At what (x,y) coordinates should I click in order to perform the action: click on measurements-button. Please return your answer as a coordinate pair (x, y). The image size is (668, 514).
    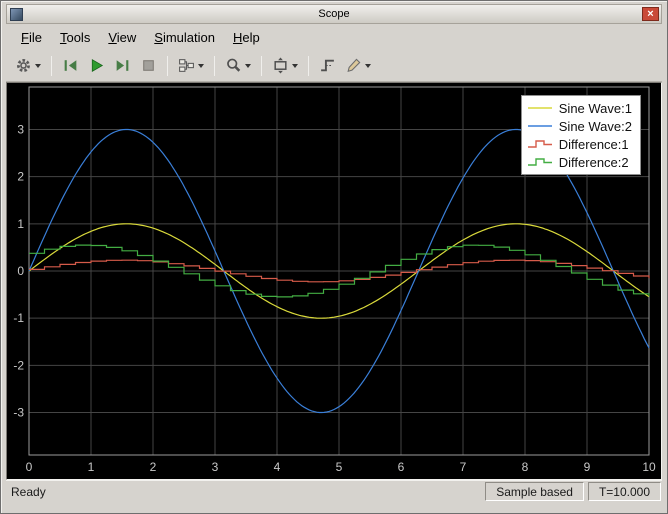
    Looking at the image, I should click on (358, 65).